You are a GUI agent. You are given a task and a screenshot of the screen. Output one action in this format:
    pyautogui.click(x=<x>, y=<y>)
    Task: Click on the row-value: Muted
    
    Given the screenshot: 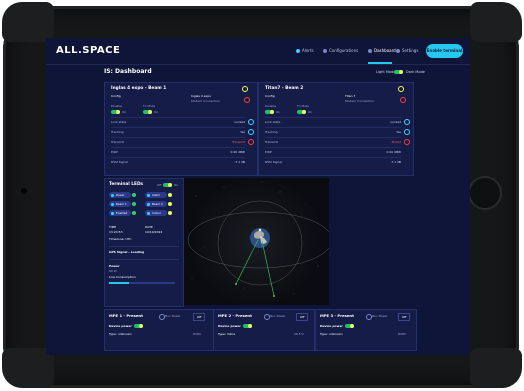 What is the action you would take?
    pyautogui.click(x=396, y=142)
    